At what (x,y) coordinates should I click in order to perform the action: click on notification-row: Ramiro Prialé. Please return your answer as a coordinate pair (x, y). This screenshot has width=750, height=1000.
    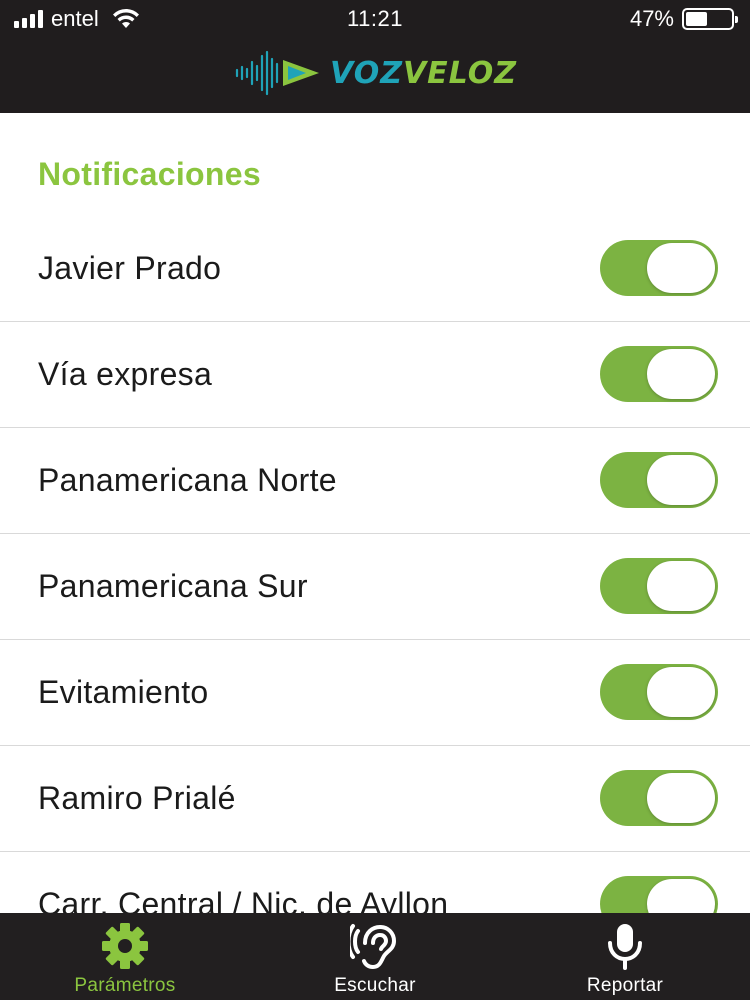
    Looking at the image, I should click on (375, 799).